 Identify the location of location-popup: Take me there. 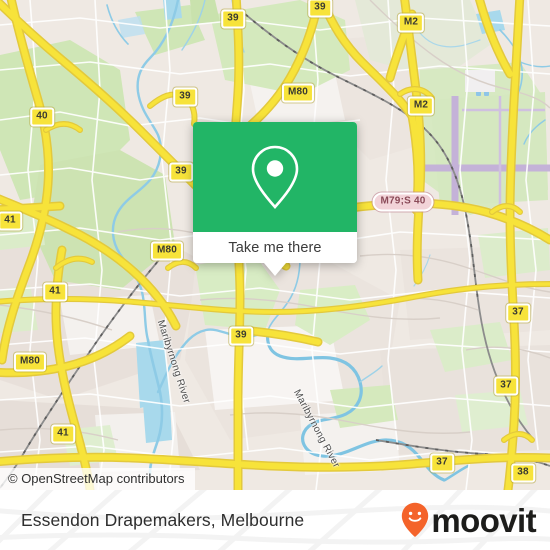
(275, 199).